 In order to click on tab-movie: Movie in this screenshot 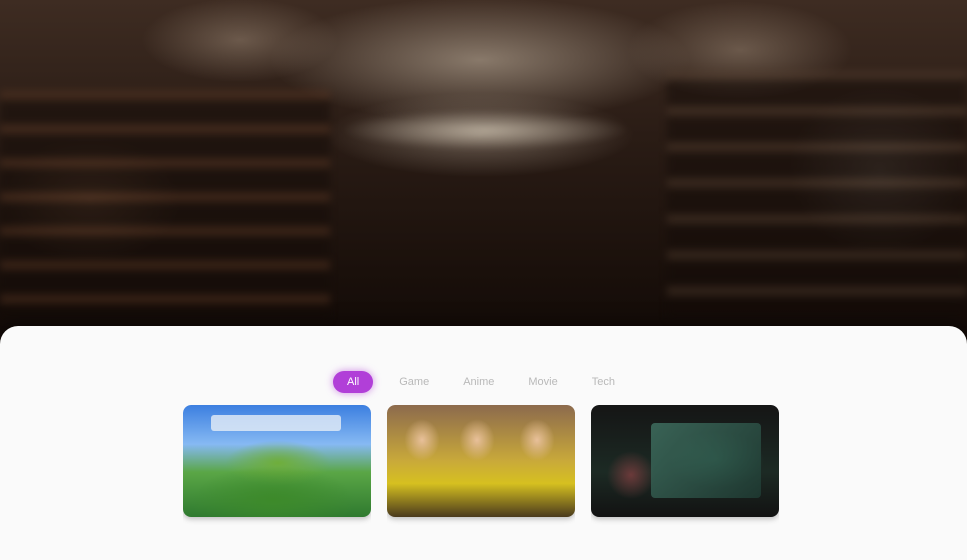, I will do `click(542, 382)`.